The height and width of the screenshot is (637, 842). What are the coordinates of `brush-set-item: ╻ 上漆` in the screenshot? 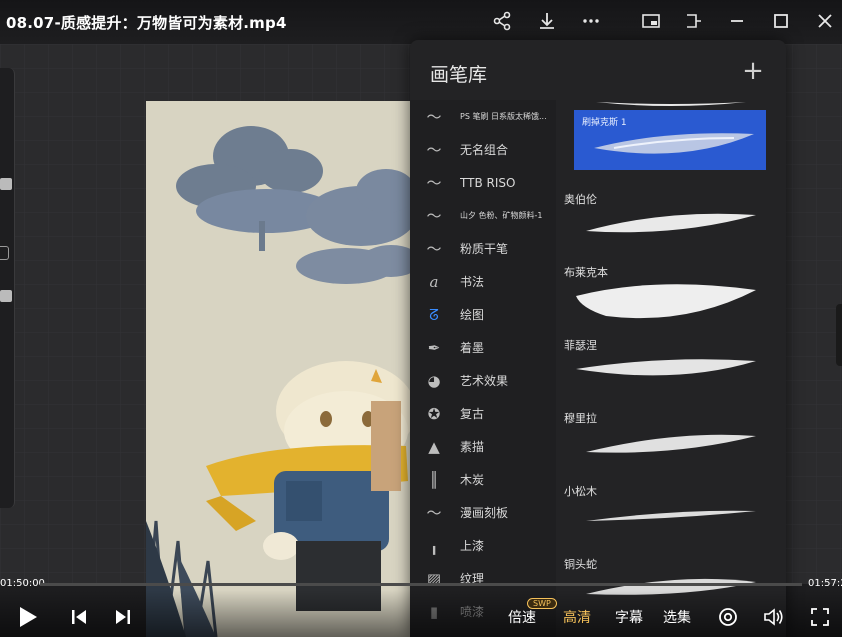 It's located at (483, 545).